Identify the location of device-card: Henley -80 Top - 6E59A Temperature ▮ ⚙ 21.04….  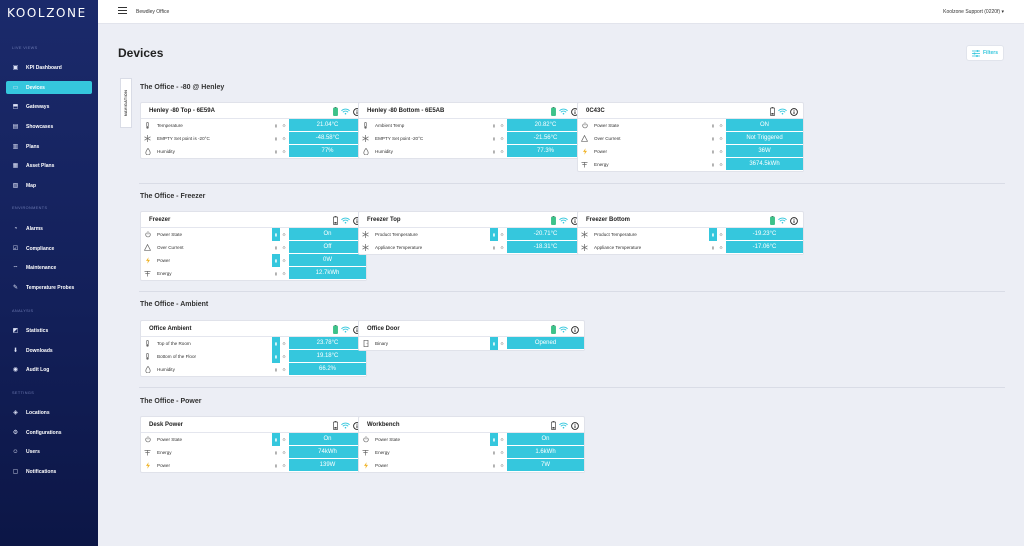
(253, 130).